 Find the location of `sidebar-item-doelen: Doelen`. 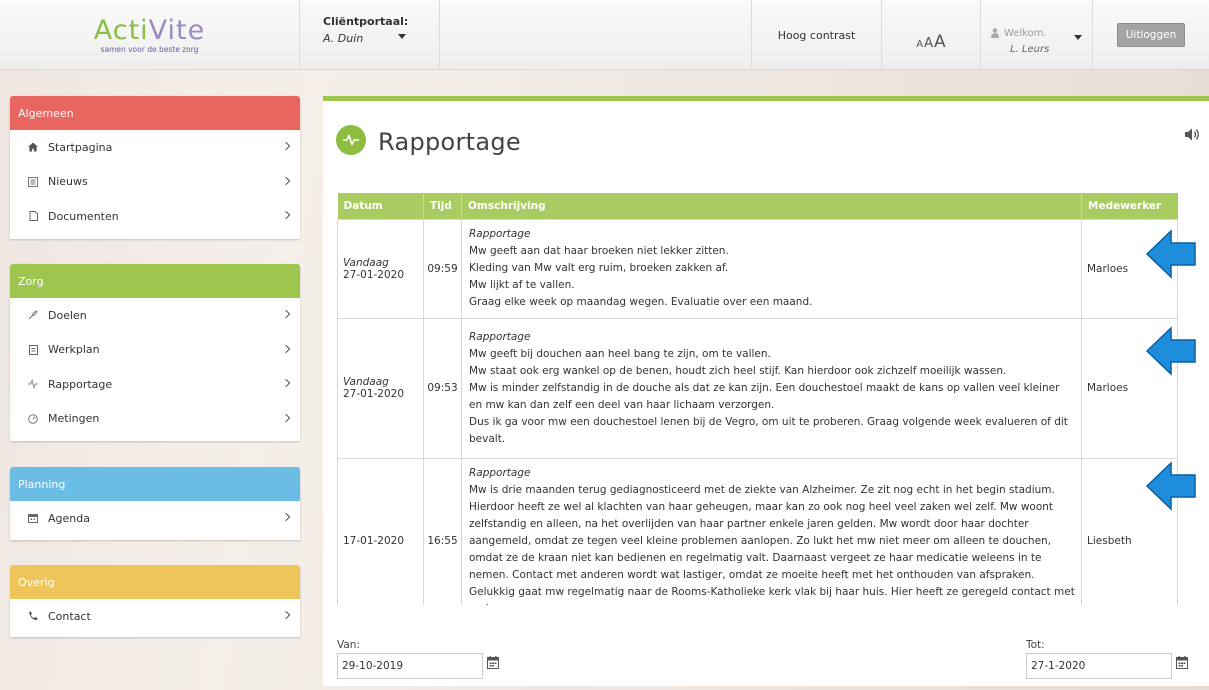

sidebar-item-doelen: Doelen is located at coordinates (155, 315).